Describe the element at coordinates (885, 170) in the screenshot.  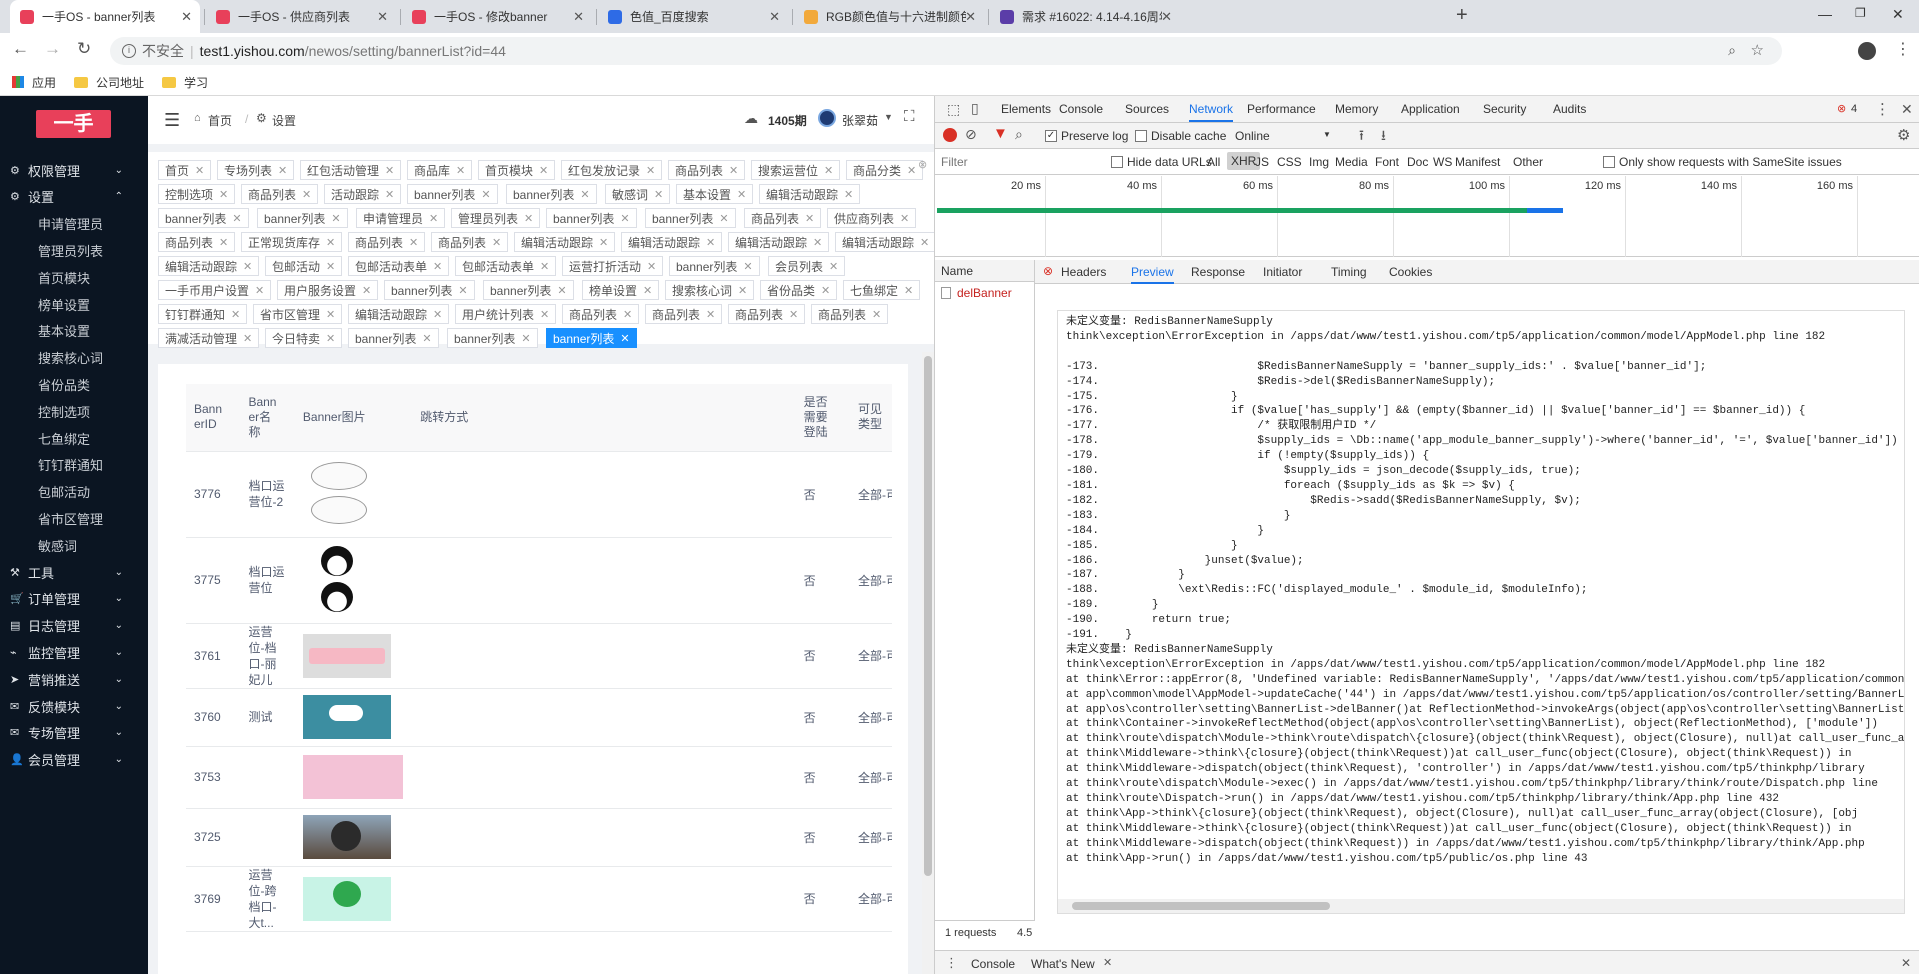
I see `tag-item: 商品分类 ✕` at that location.